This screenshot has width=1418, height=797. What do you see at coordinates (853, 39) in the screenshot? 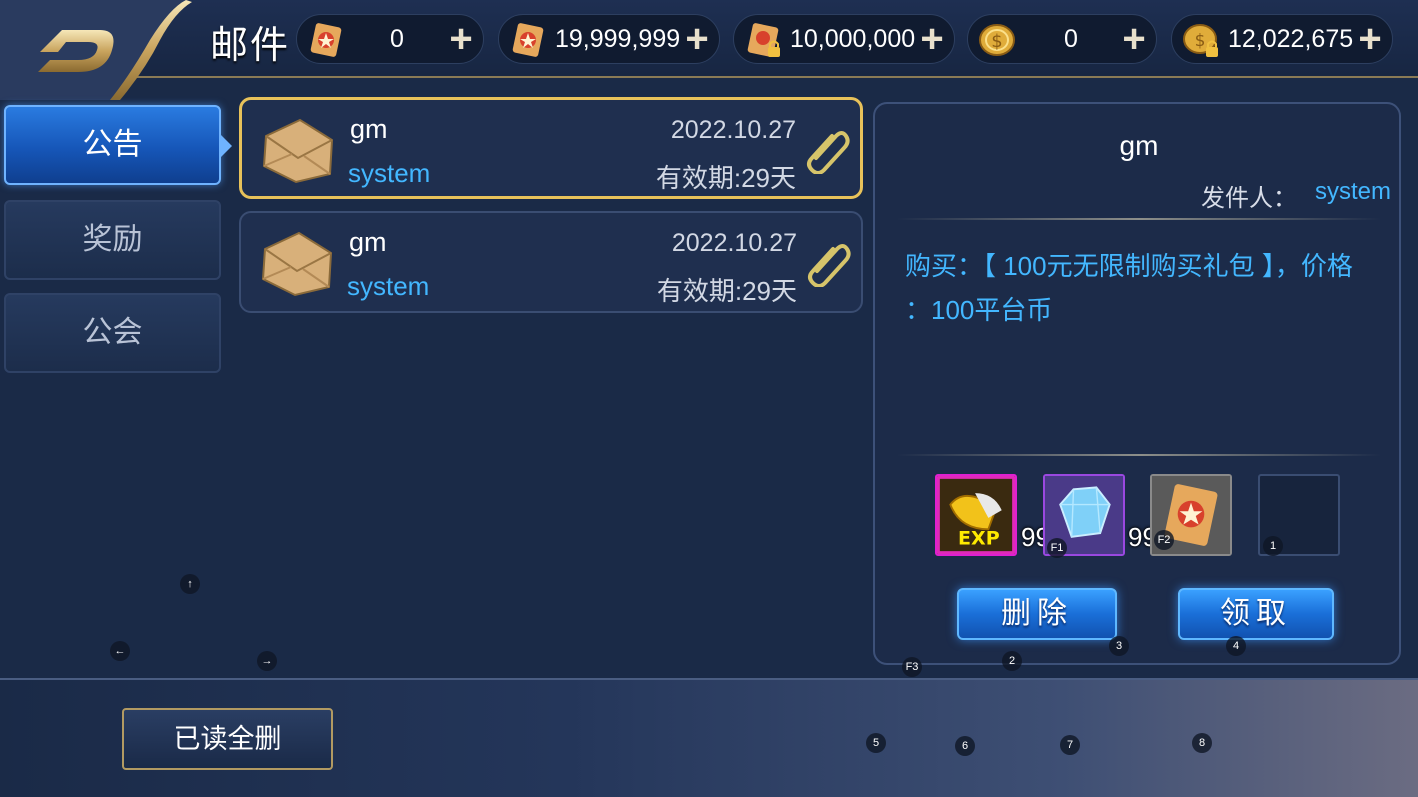
I see `currency-value: 10,000,000` at bounding box center [853, 39].